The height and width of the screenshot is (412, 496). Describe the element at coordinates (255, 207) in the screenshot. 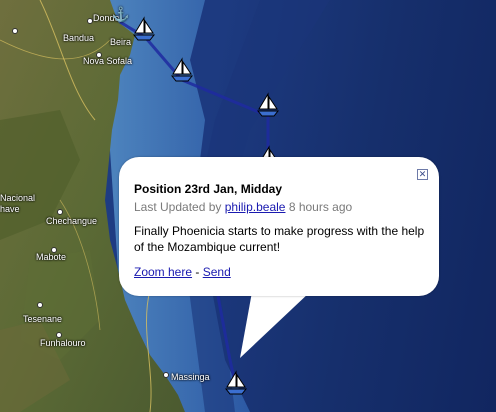

I see `author-link: philip.beale` at that location.